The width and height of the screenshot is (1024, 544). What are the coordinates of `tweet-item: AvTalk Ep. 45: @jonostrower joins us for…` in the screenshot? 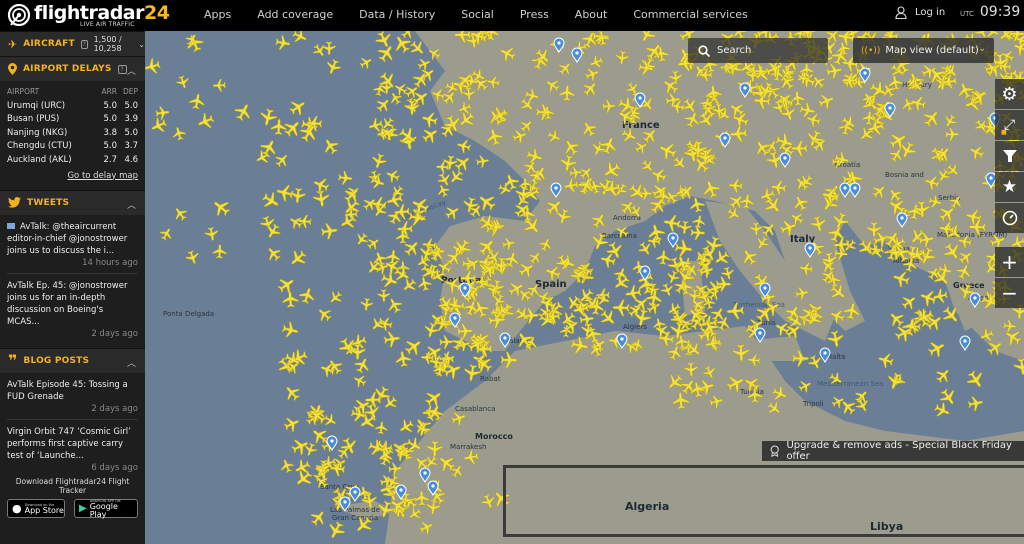 It's located at (72, 309).